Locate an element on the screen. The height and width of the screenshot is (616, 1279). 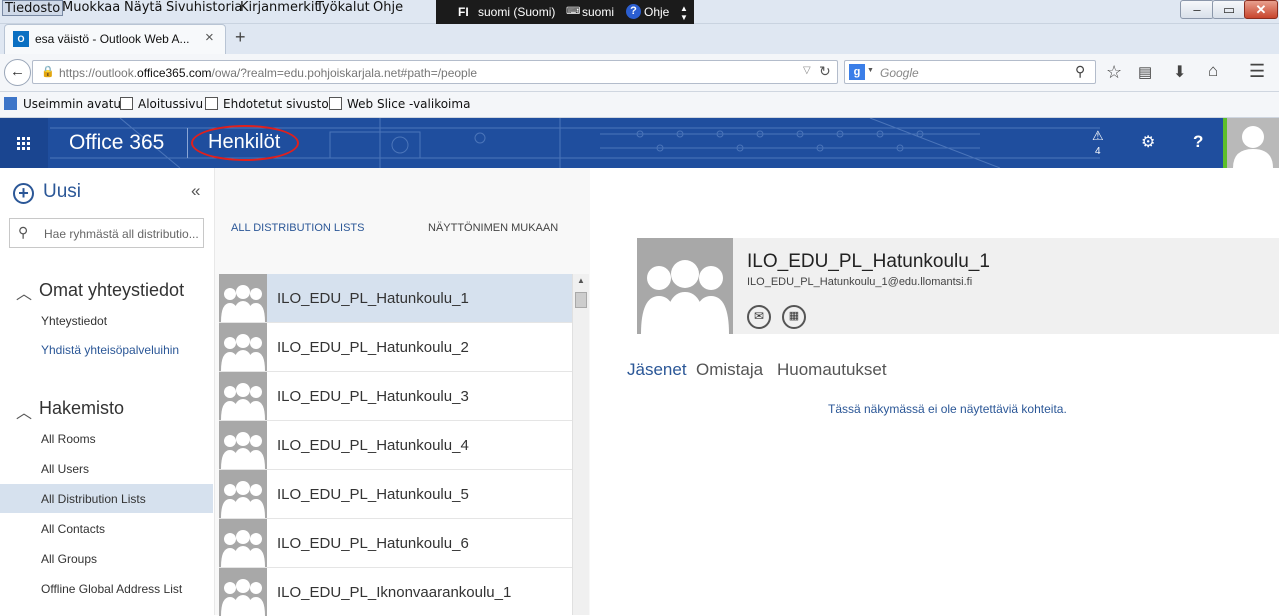
tab-owner: Omistaja is located at coordinates (729, 370).